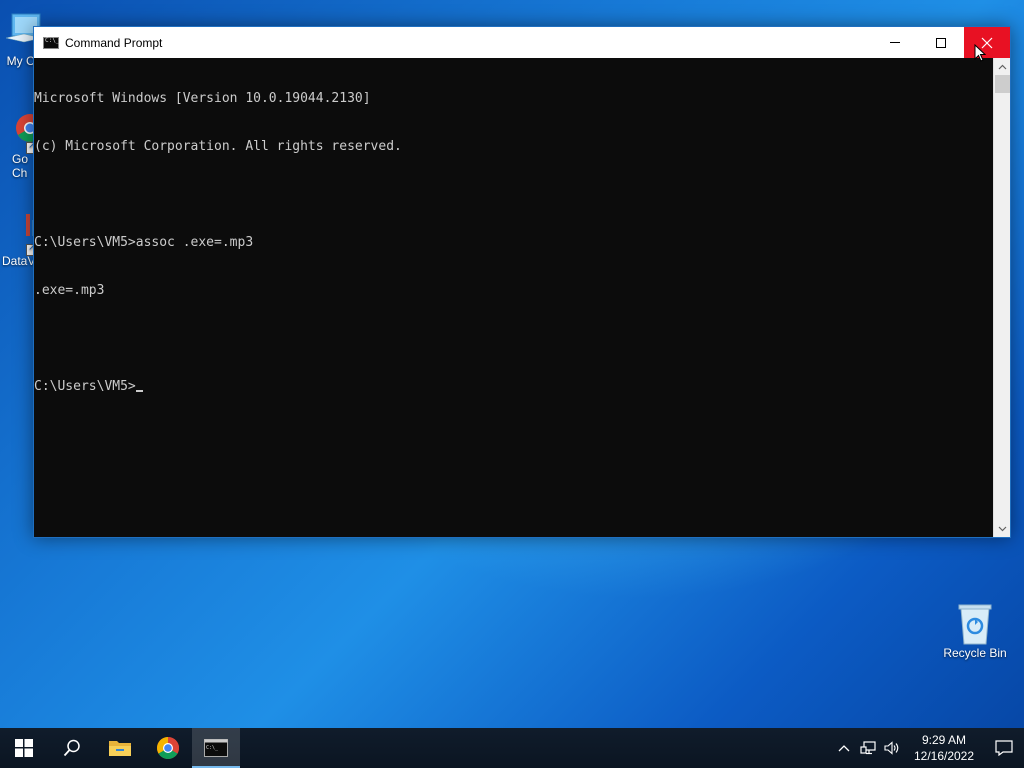 Image resolution: width=1024 pixels, height=768 pixels. Describe the element at coordinates (85, 386) in the screenshot. I see `console-prompt: C:\Users\VM5>` at that location.